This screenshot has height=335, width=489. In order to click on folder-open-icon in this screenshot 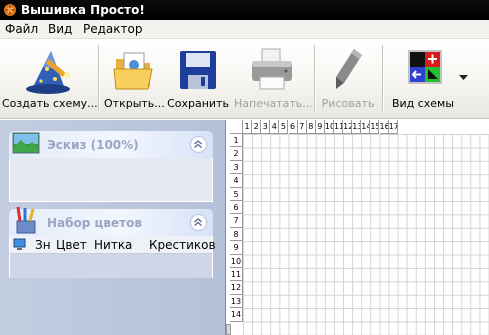, I will do `click(133, 71)`.